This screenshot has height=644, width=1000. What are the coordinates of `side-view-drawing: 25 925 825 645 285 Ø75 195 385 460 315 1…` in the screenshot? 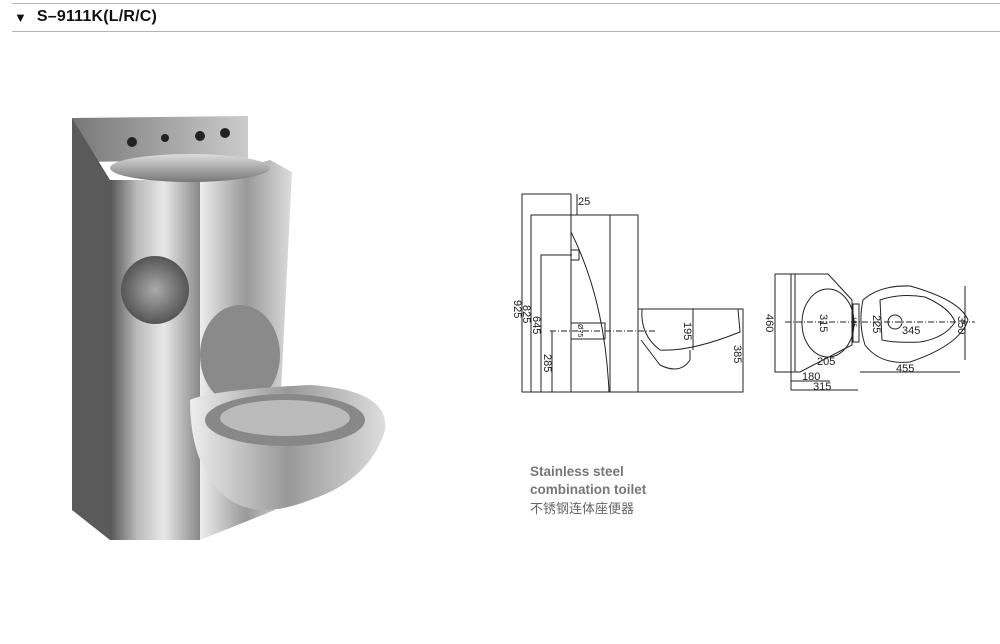 It's located at (743, 293).